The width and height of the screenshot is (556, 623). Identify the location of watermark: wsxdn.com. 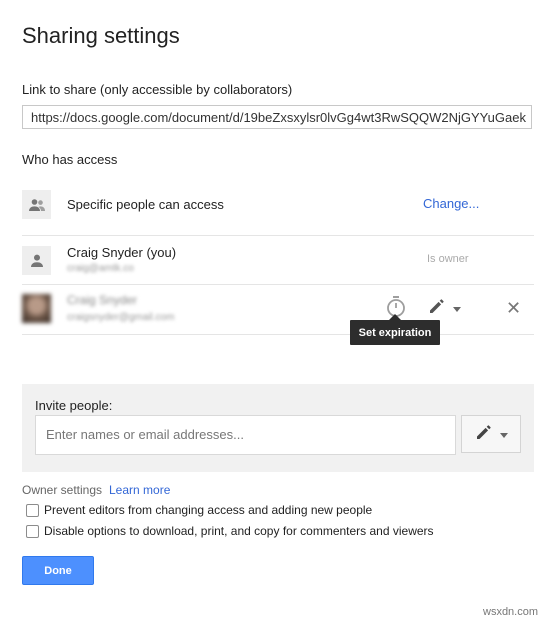
(511, 612).